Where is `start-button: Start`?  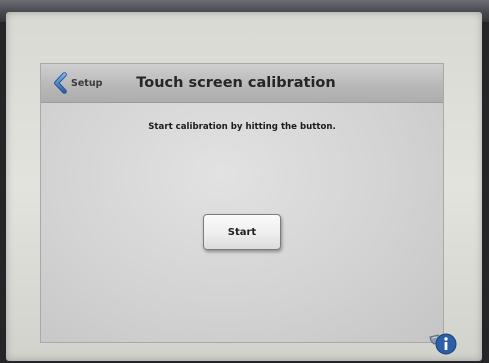 start-button: Start is located at coordinates (242, 232).